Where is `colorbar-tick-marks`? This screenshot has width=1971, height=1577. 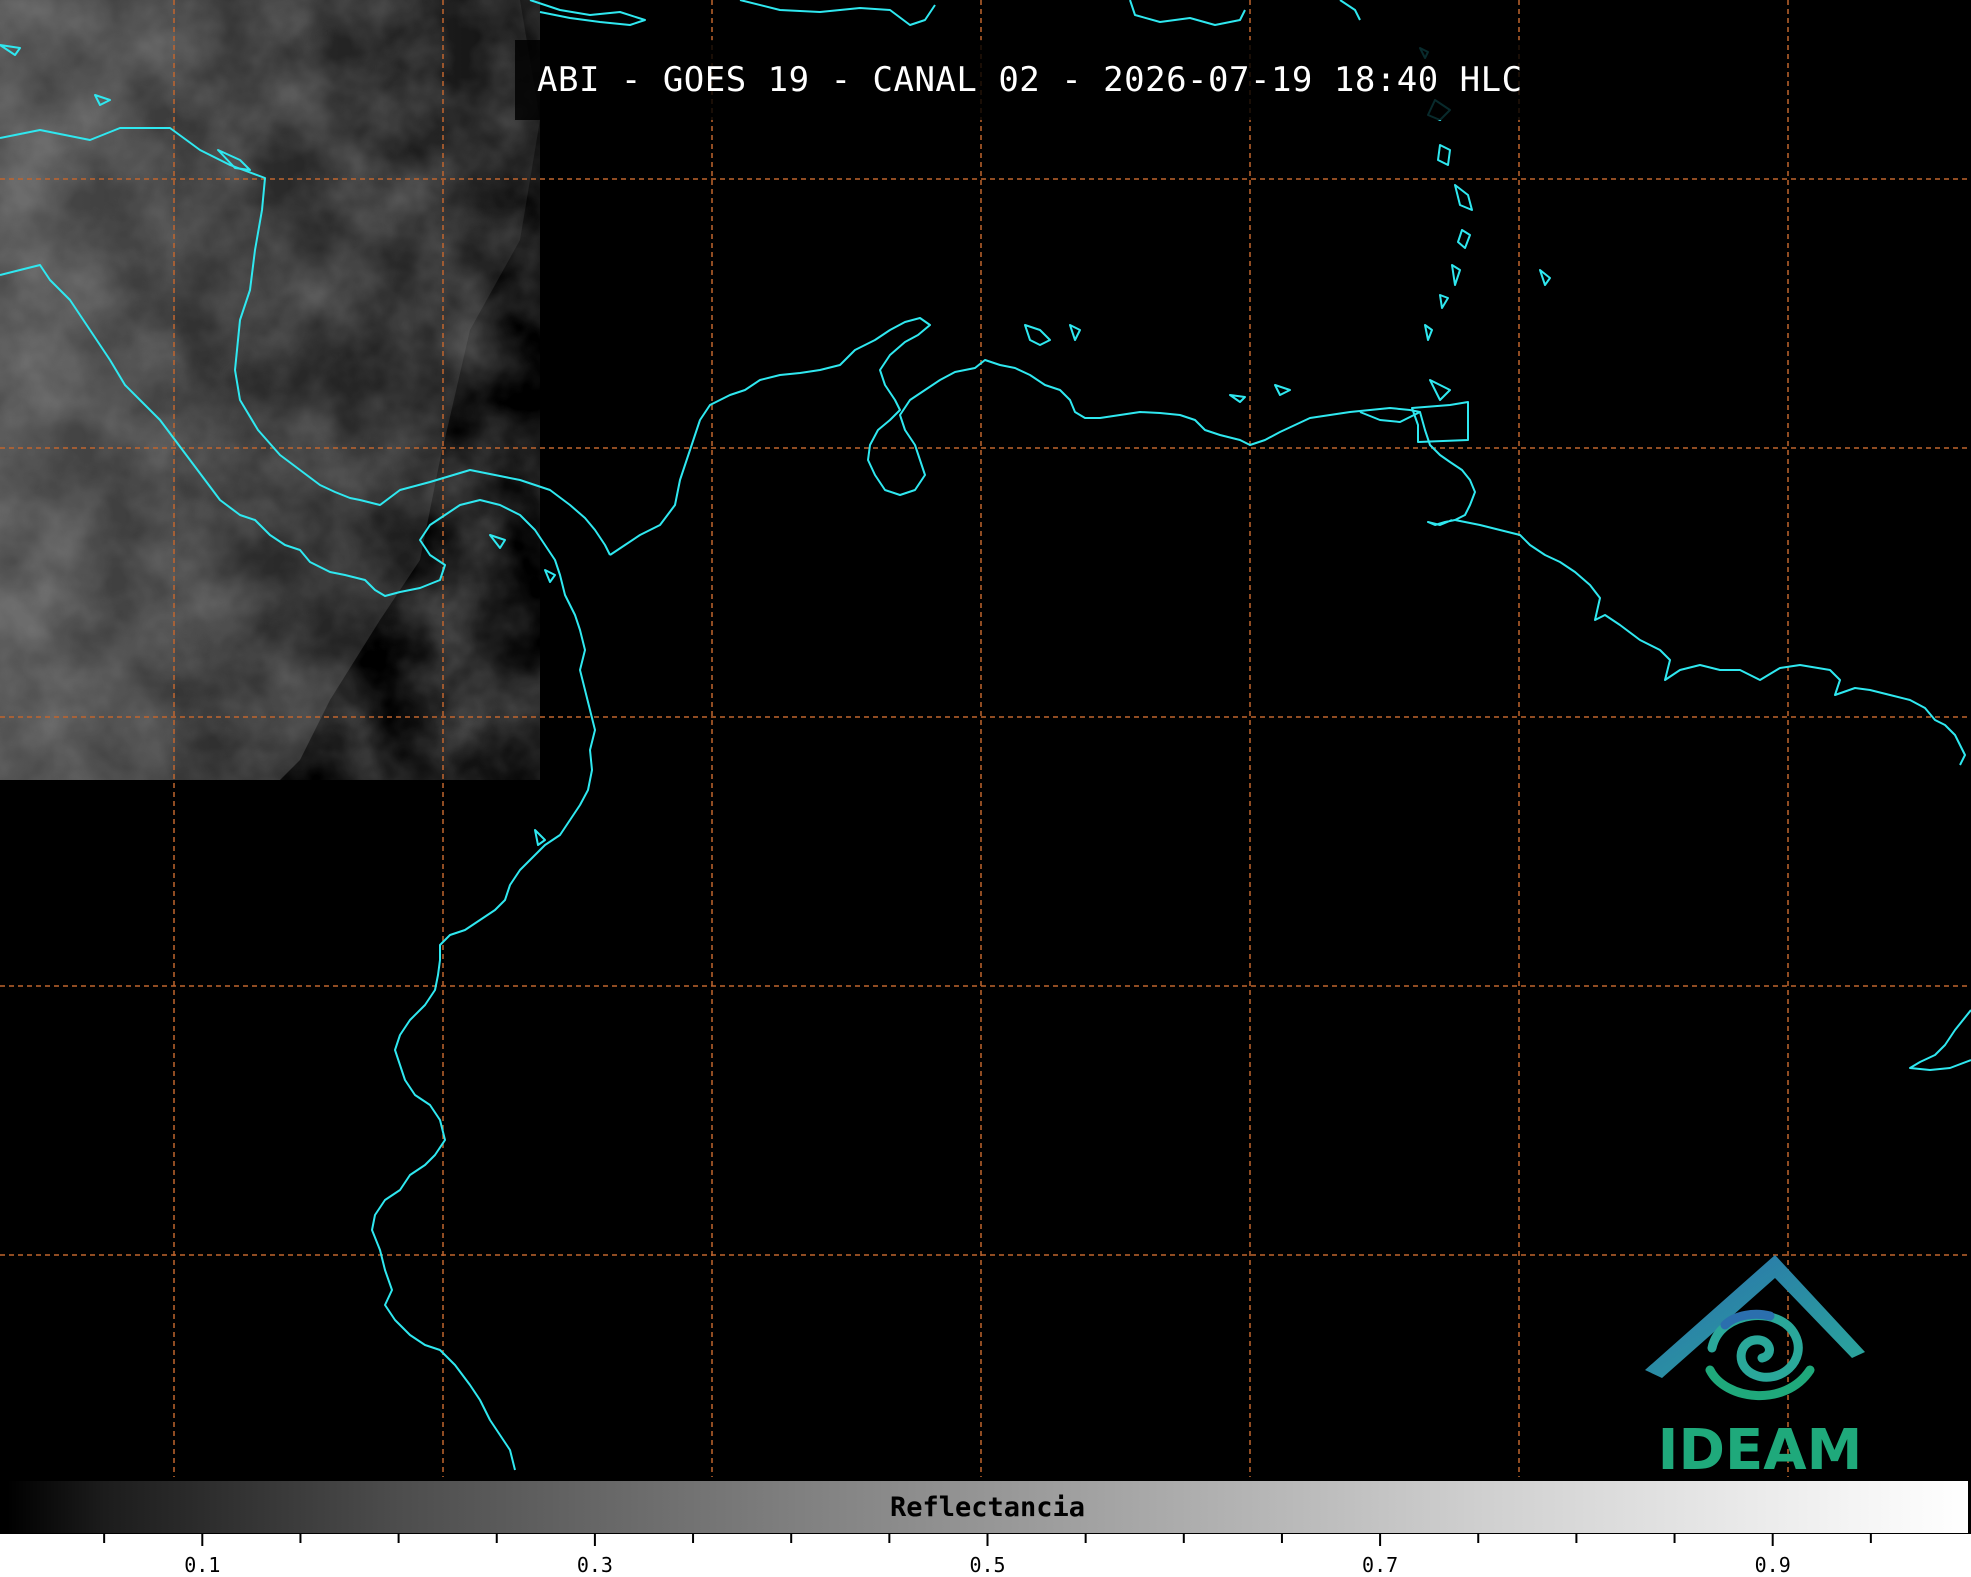
colorbar-tick-marks is located at coordinates (987, 1540).